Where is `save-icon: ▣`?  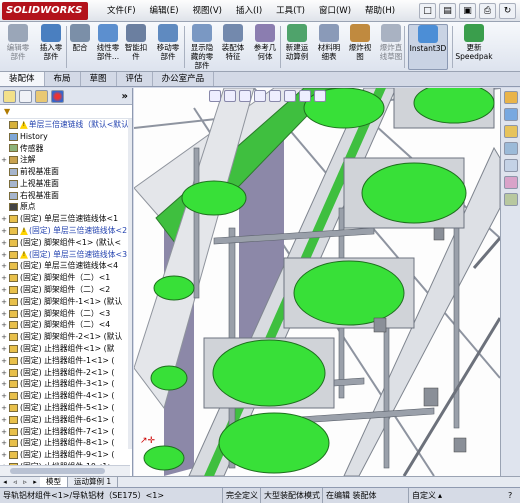 save-icon: ▣ is located at coordinates (467, 11).